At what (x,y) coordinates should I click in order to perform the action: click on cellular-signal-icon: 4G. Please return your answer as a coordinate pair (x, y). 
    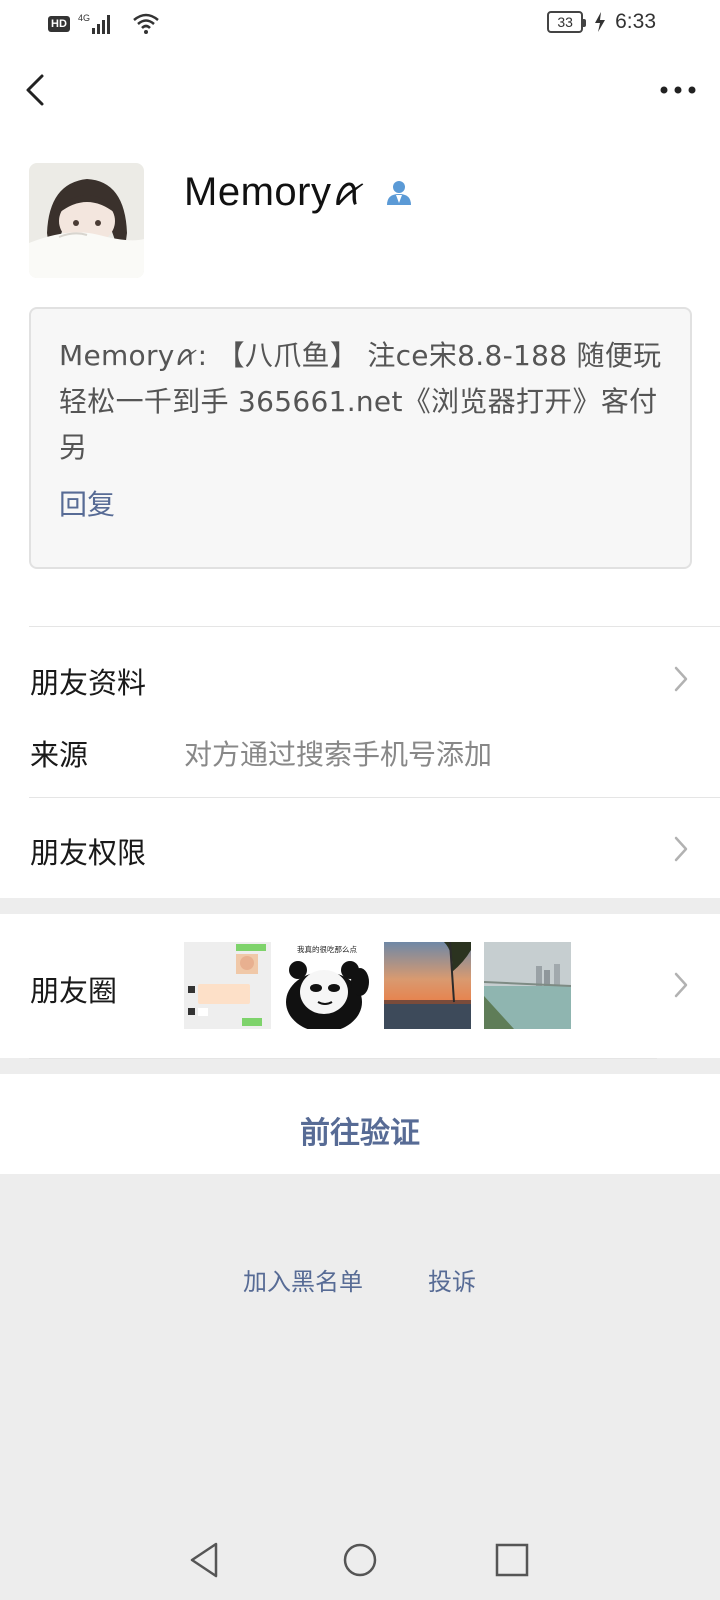
    Looking at the image, I should click on (94, 23).